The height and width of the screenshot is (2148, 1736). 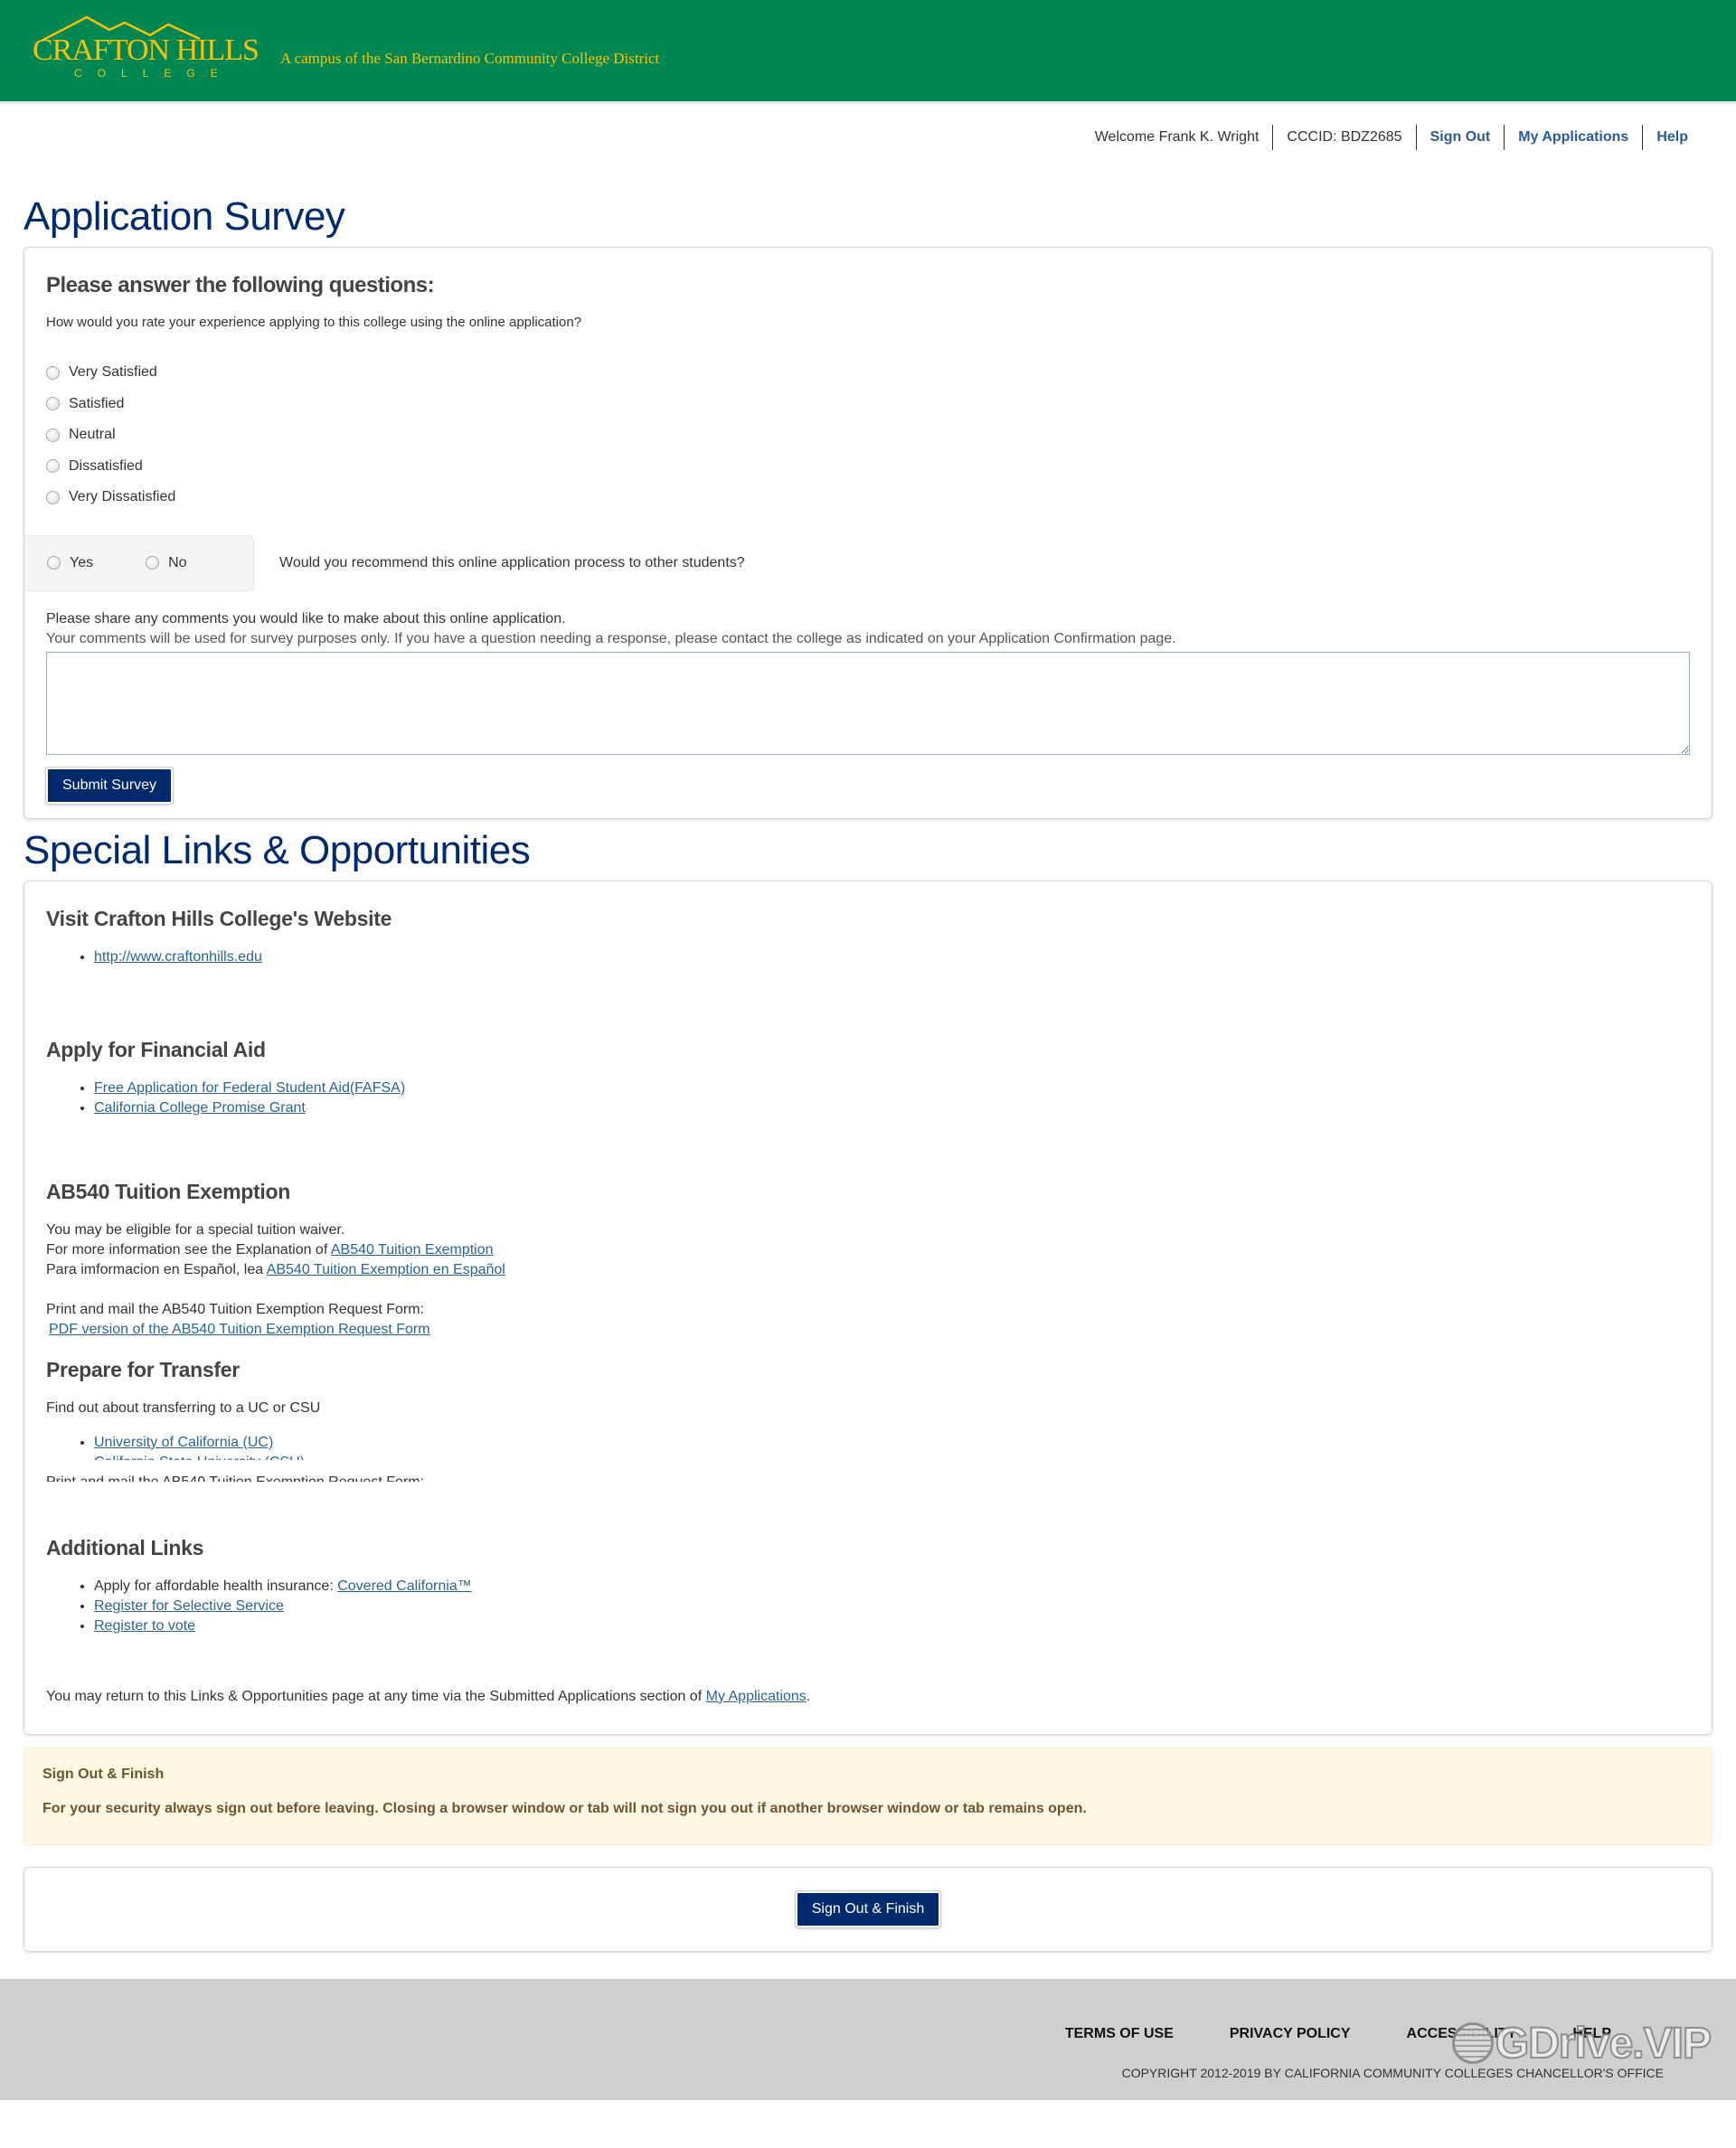 What do you see at coordinates (199, 1458) in the screenshot?
I see `csu-link: California State University (CSU)` at bounding box center [199, 1458].